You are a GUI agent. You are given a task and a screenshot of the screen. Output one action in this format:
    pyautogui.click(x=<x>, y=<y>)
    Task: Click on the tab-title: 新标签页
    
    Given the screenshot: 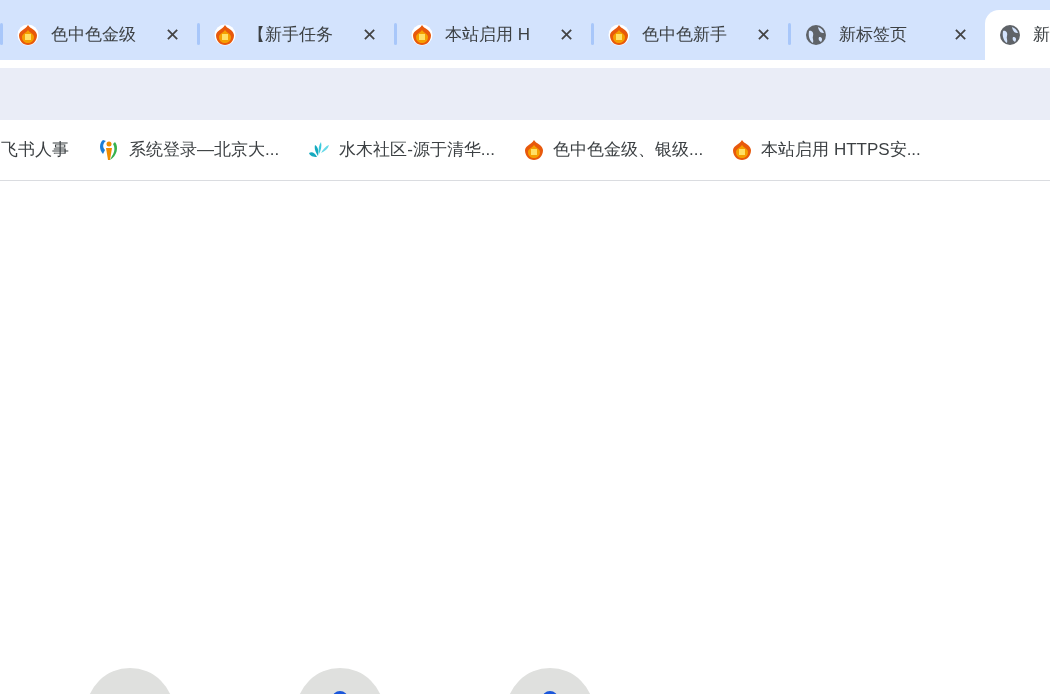 What is the action you would take?
    pyautogui.click(x=873, y=35)
    